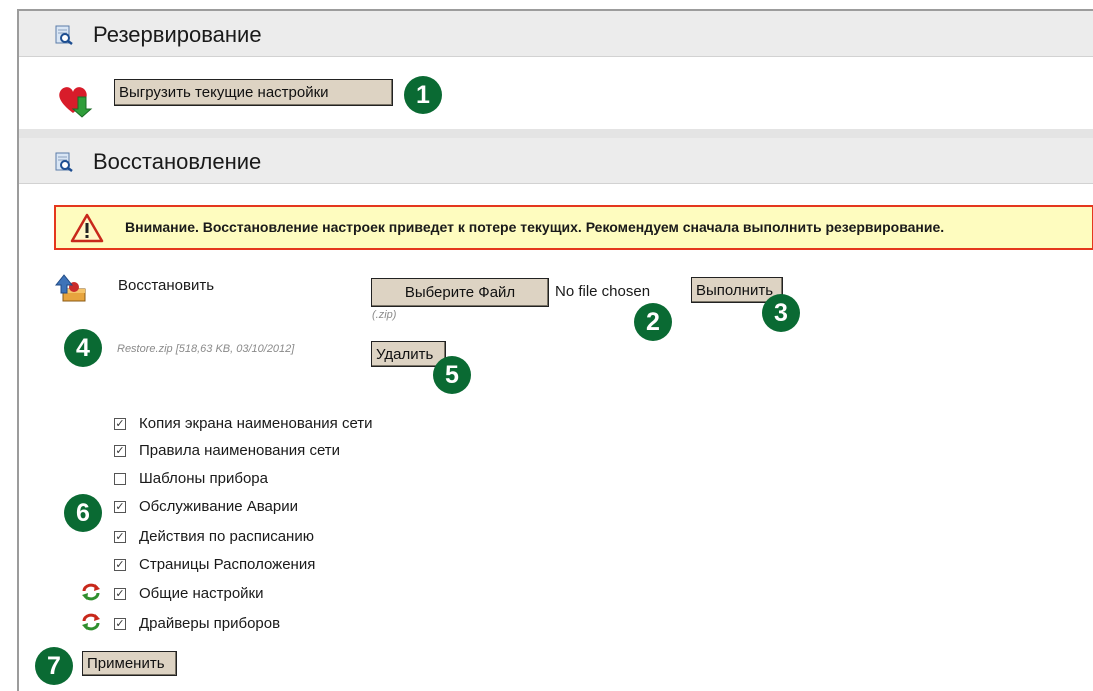 The width and height of the screenshot is (1093, 691). What do you see at coordinates (603, 291) in the screenshot?
I see `no-file-text: No file chosen` at bounding box center [603, 291].